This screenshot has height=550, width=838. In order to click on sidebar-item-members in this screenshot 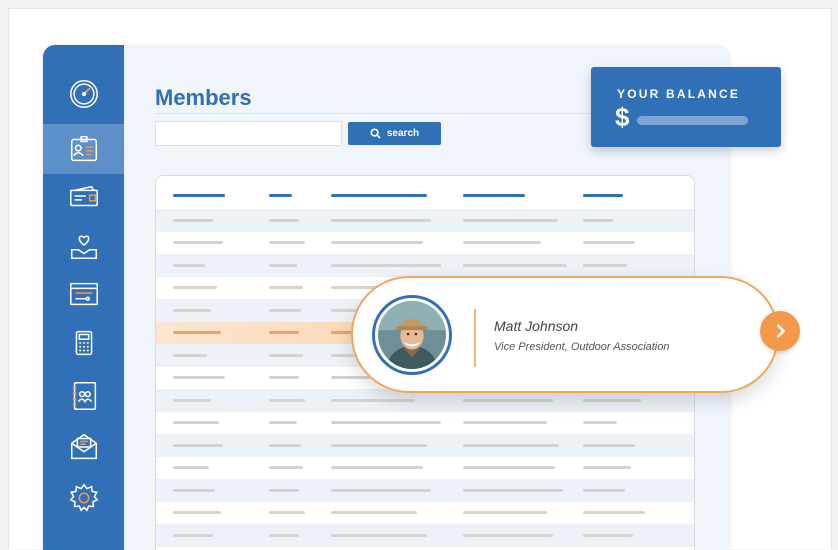, I will do `click(83, 149)`.